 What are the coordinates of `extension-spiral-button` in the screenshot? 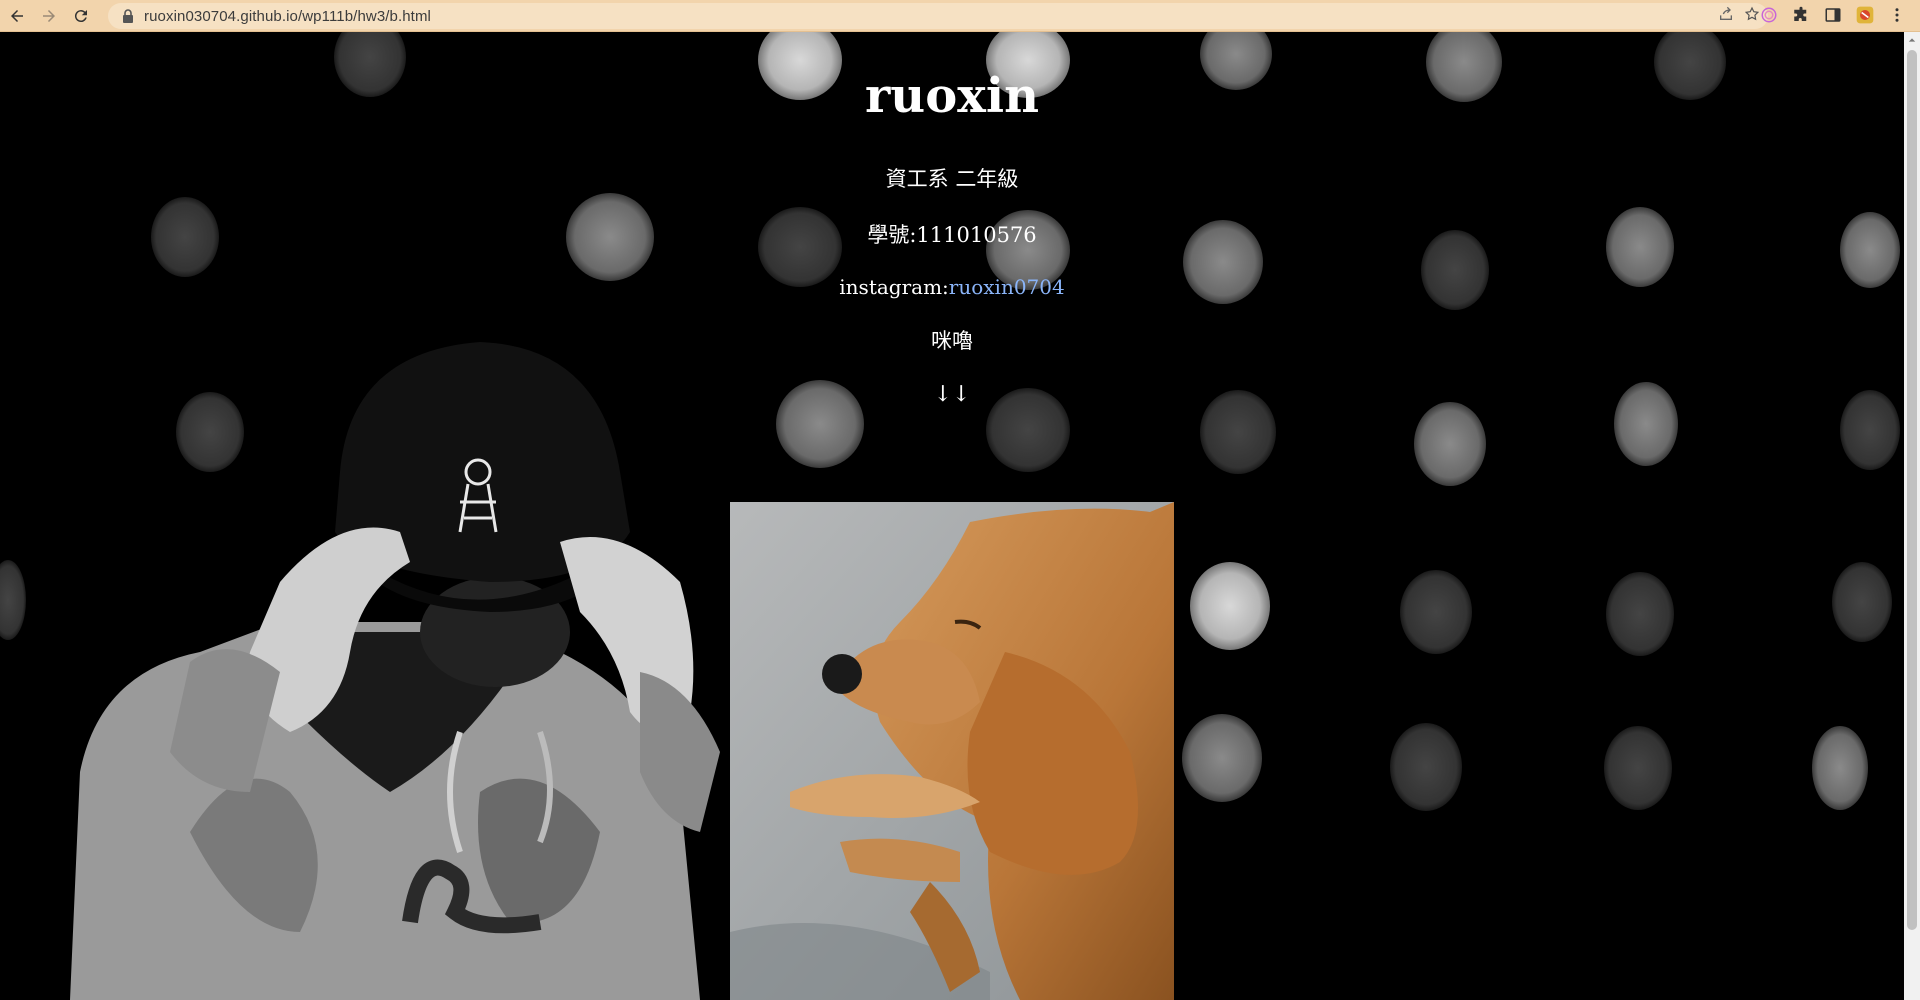 It's located at (1769, 15).